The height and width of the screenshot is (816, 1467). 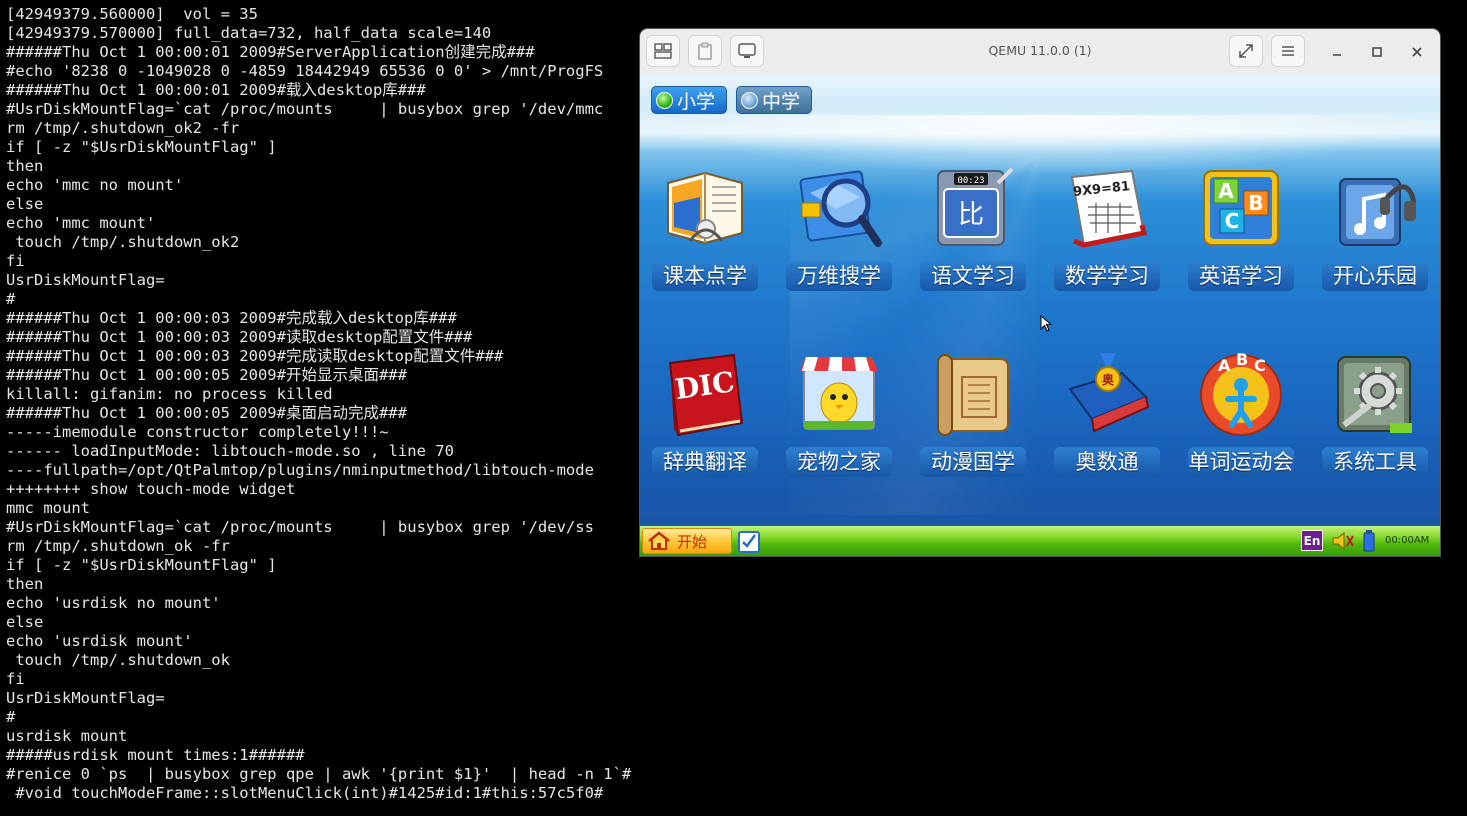 What do you see at coordinates (973, 395) in the screenshot?
I see `scroll-icon` at bounding box center [973, 395].